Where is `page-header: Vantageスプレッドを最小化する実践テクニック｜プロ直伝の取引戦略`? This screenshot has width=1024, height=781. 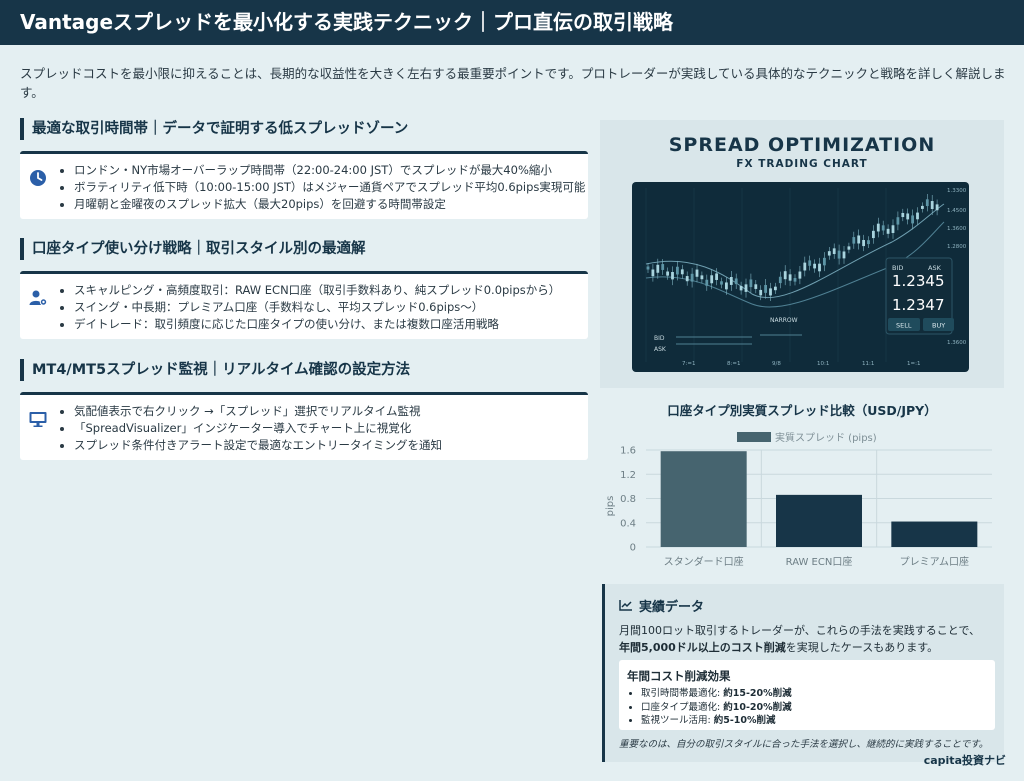 page-header: Vantageスプレッドを最小化する実践テクニック｜プロ直伝の取引戦略 is located at coordinates (512, 22).